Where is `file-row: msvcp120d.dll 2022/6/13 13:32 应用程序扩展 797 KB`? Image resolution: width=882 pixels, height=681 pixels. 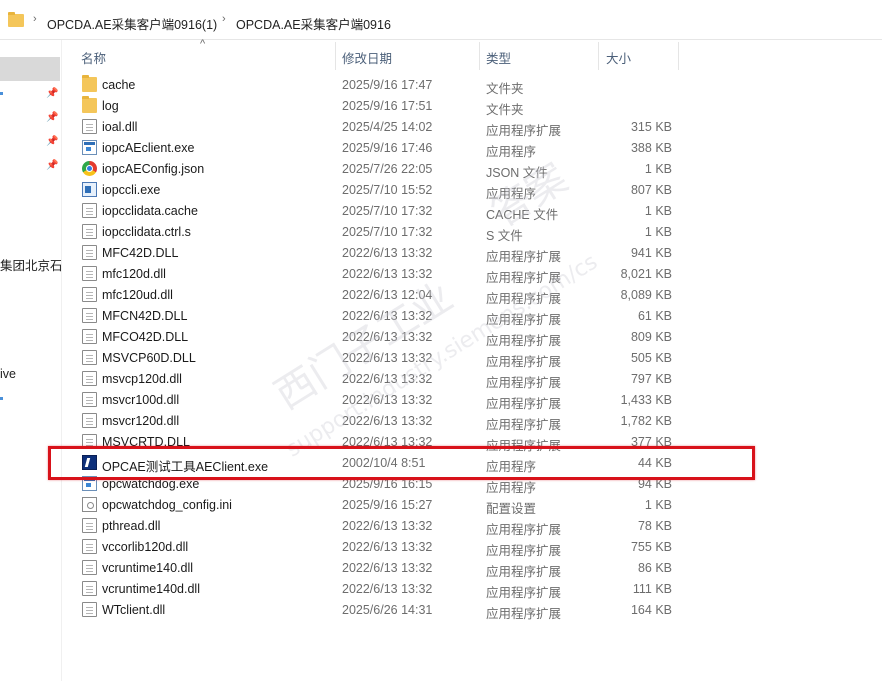 file-row: msvcp120d.dll 2022/6/13 13:32 应用程序扩展 797 KB is located at coordinates (472, 379).